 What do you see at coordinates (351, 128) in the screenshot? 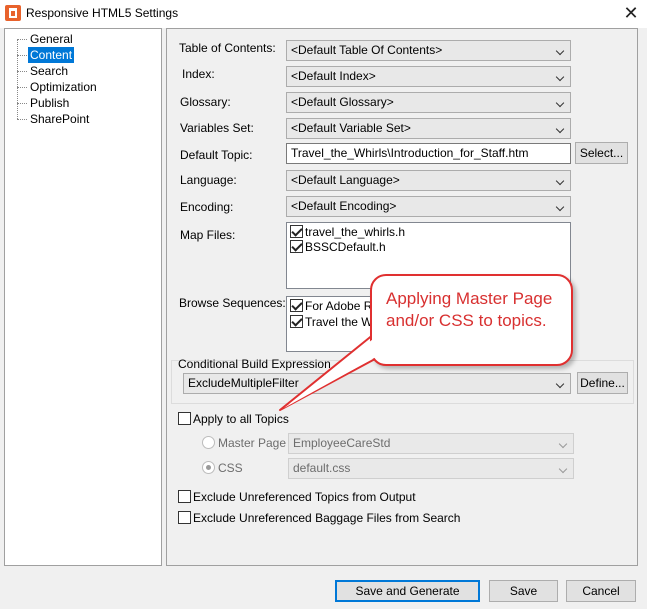
I see `variables-value: <Default Variable Set>` at bounding box center [351, 128].